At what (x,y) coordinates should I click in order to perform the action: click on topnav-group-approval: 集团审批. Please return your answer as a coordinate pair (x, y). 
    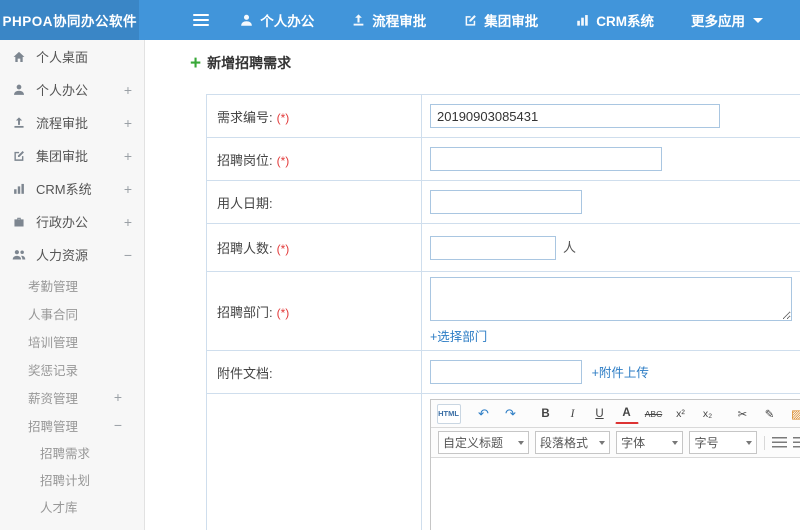
    Looking at the image, I should click on (500, 20).